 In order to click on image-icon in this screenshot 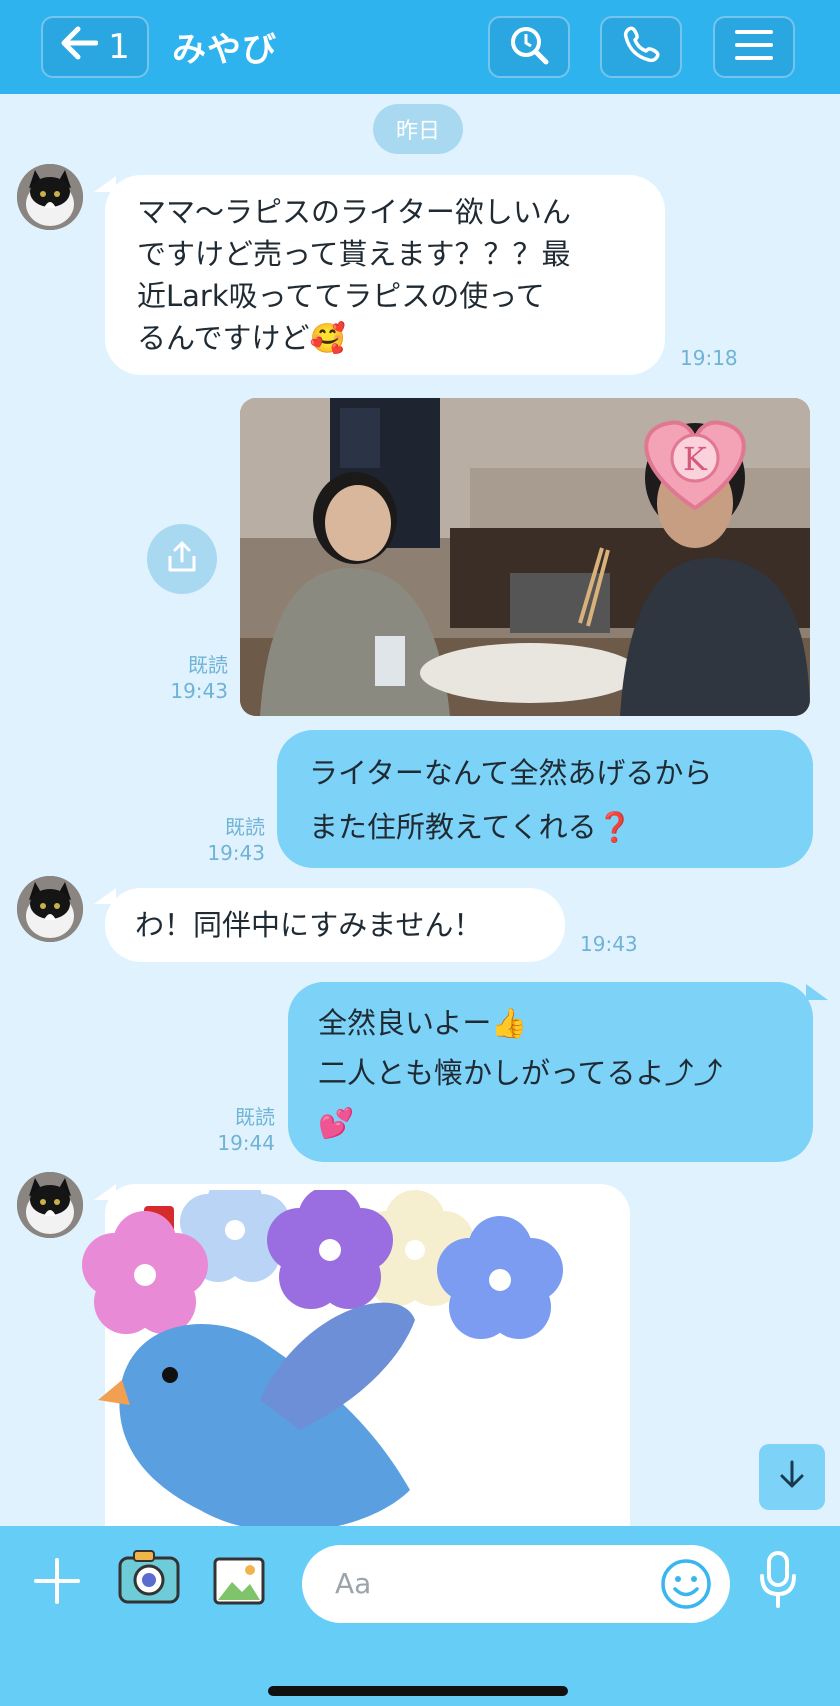, I will do `click(239, 1583)`.